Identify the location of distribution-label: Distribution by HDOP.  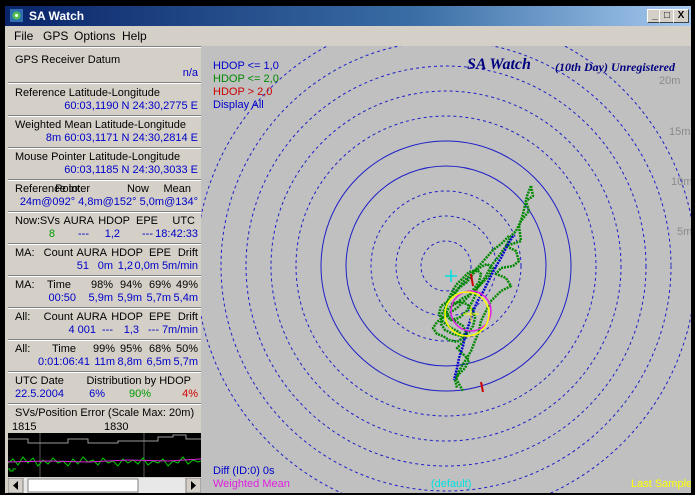
(138, 381).